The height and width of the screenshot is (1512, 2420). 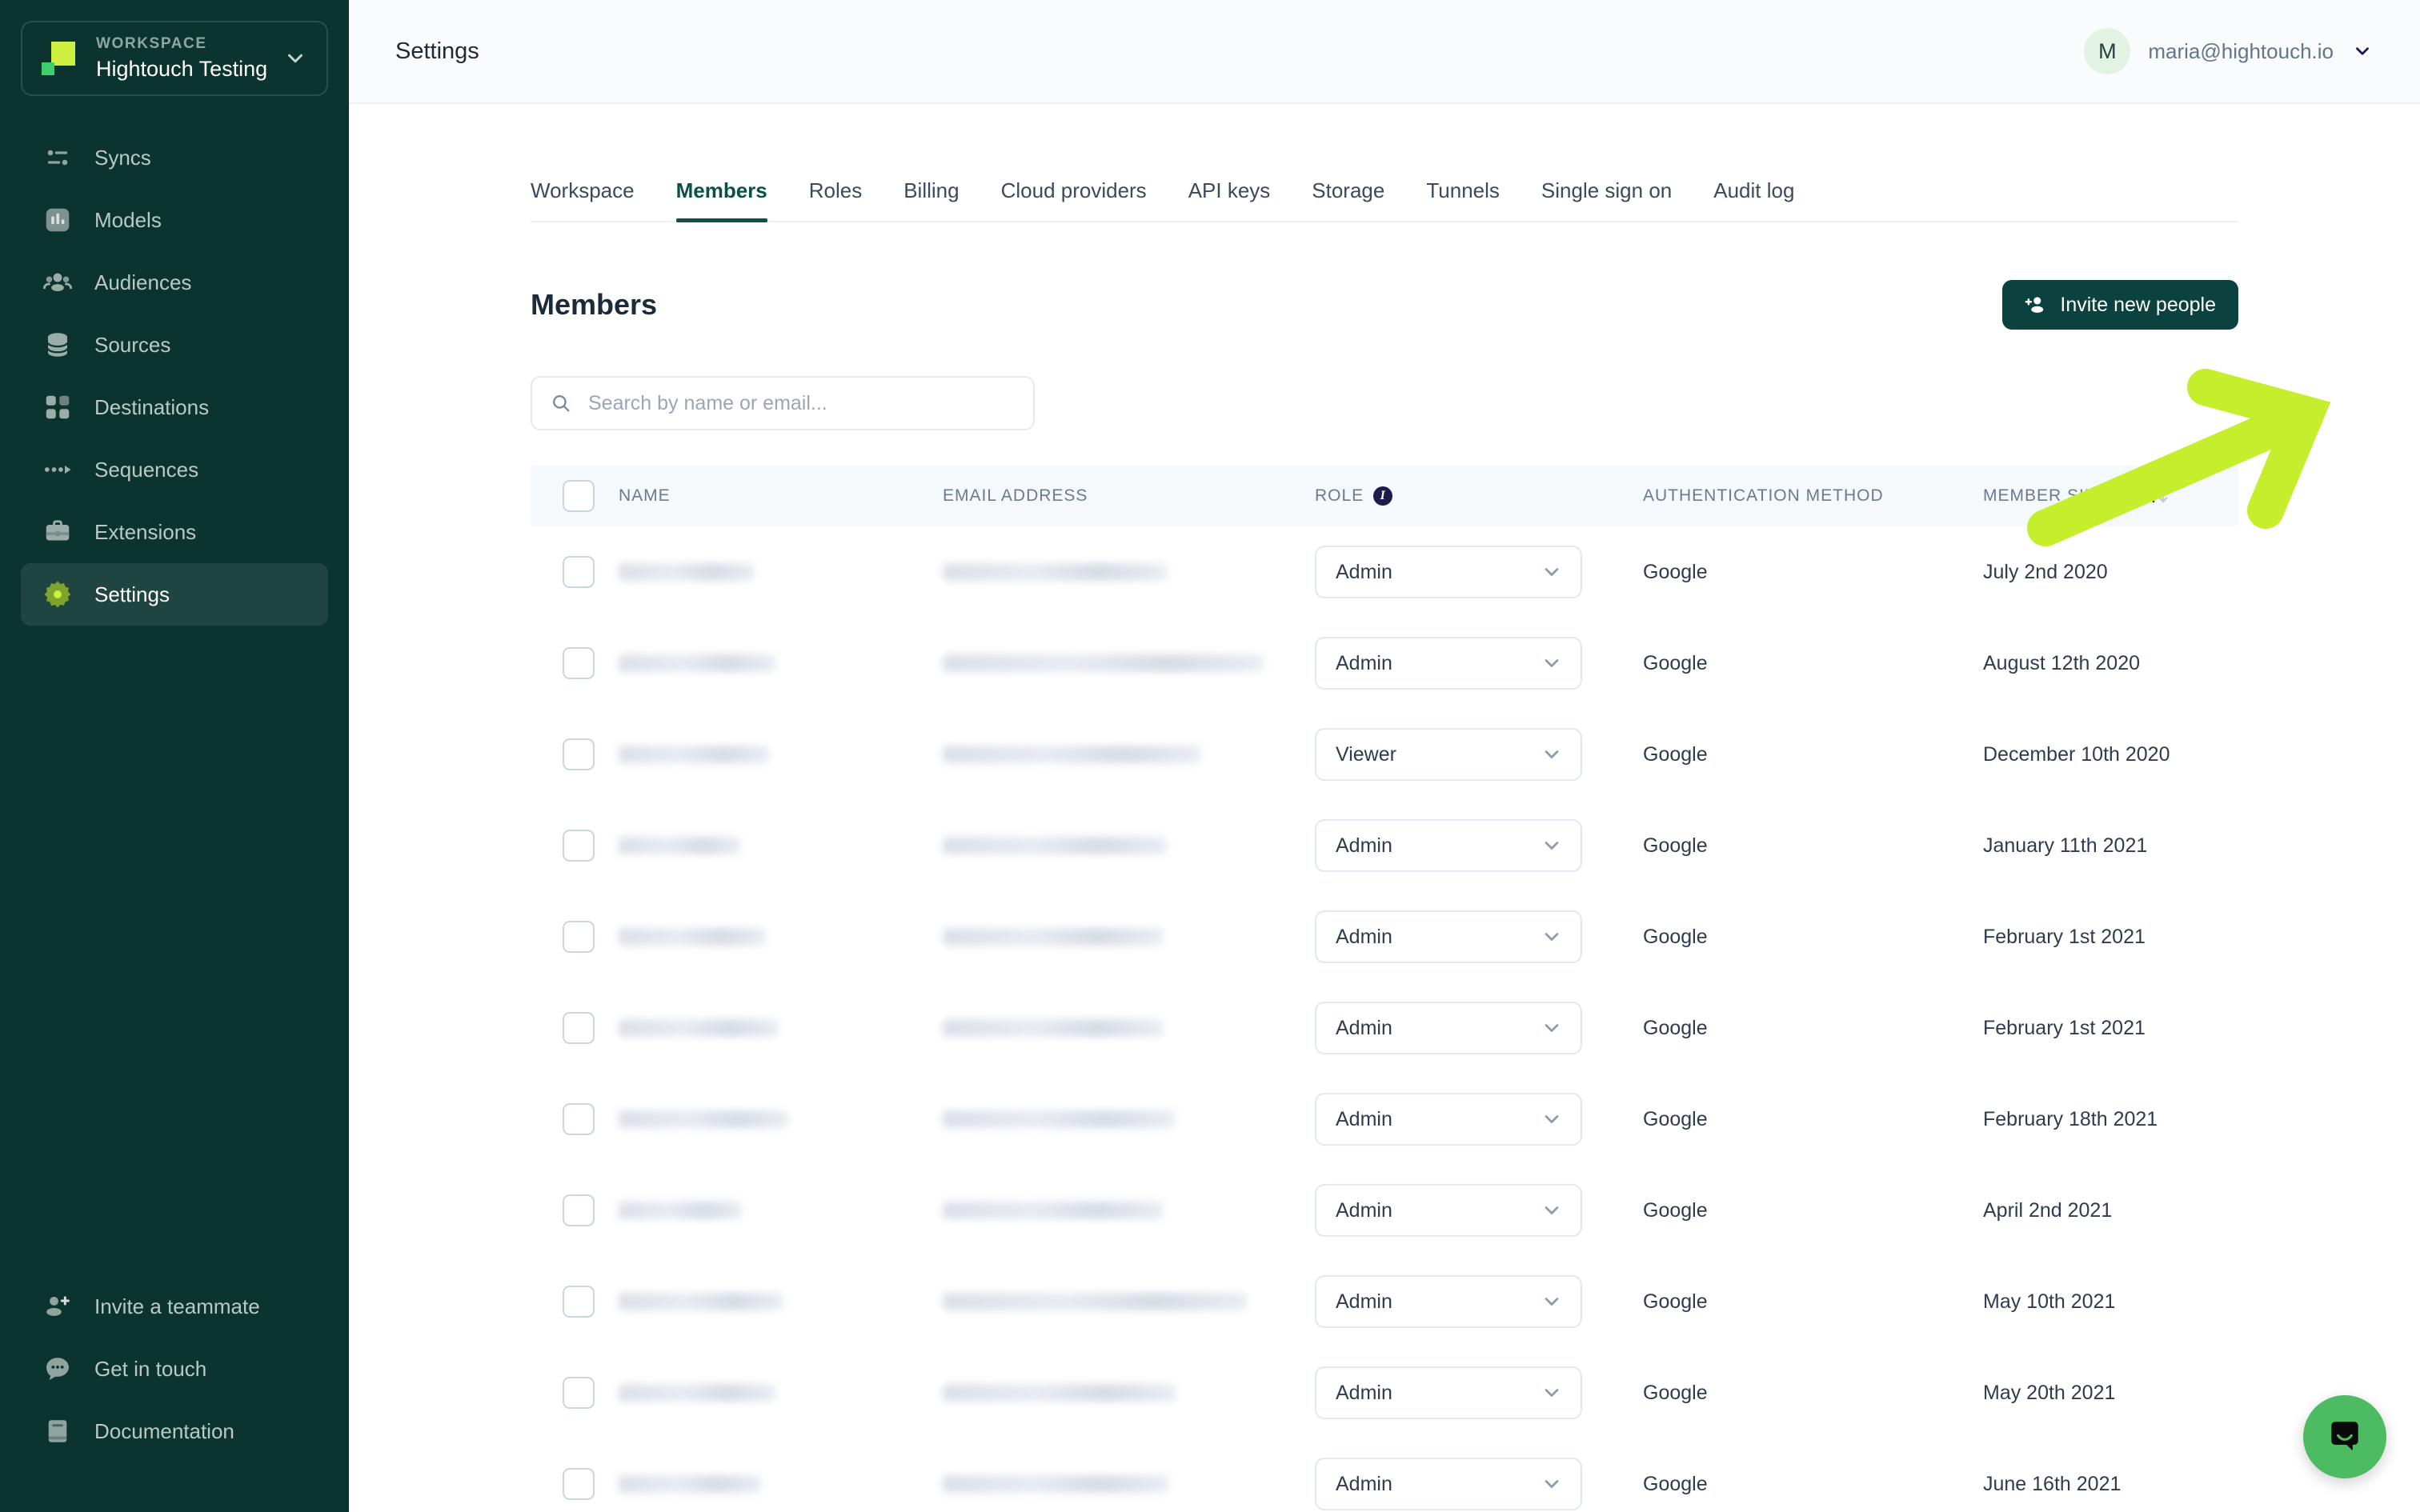 What do you see at coordinates (174, 345) in the screenshot?
I see `sidebar-item-sources: Sources` at bounding box center [174, 345].